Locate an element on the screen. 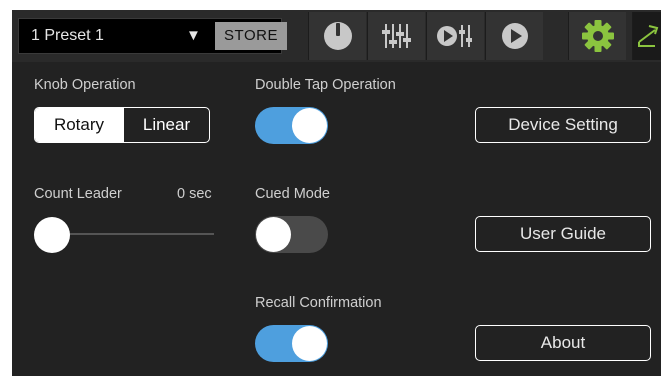 The width and height of the screenshot is (661, 376). mixer-view-icon is located at coordinates (396, 36).